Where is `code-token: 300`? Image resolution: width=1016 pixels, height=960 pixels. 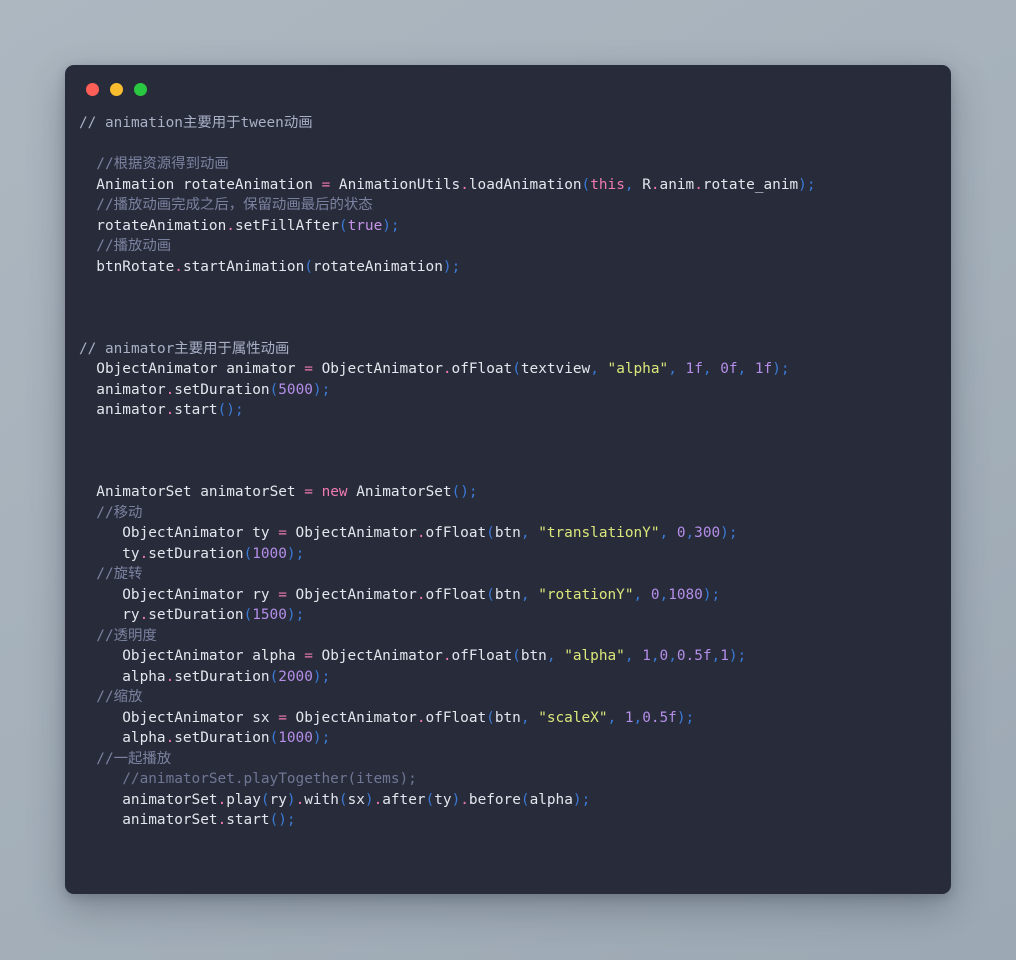 code-token: 300 is located at coordinates (707, 533).